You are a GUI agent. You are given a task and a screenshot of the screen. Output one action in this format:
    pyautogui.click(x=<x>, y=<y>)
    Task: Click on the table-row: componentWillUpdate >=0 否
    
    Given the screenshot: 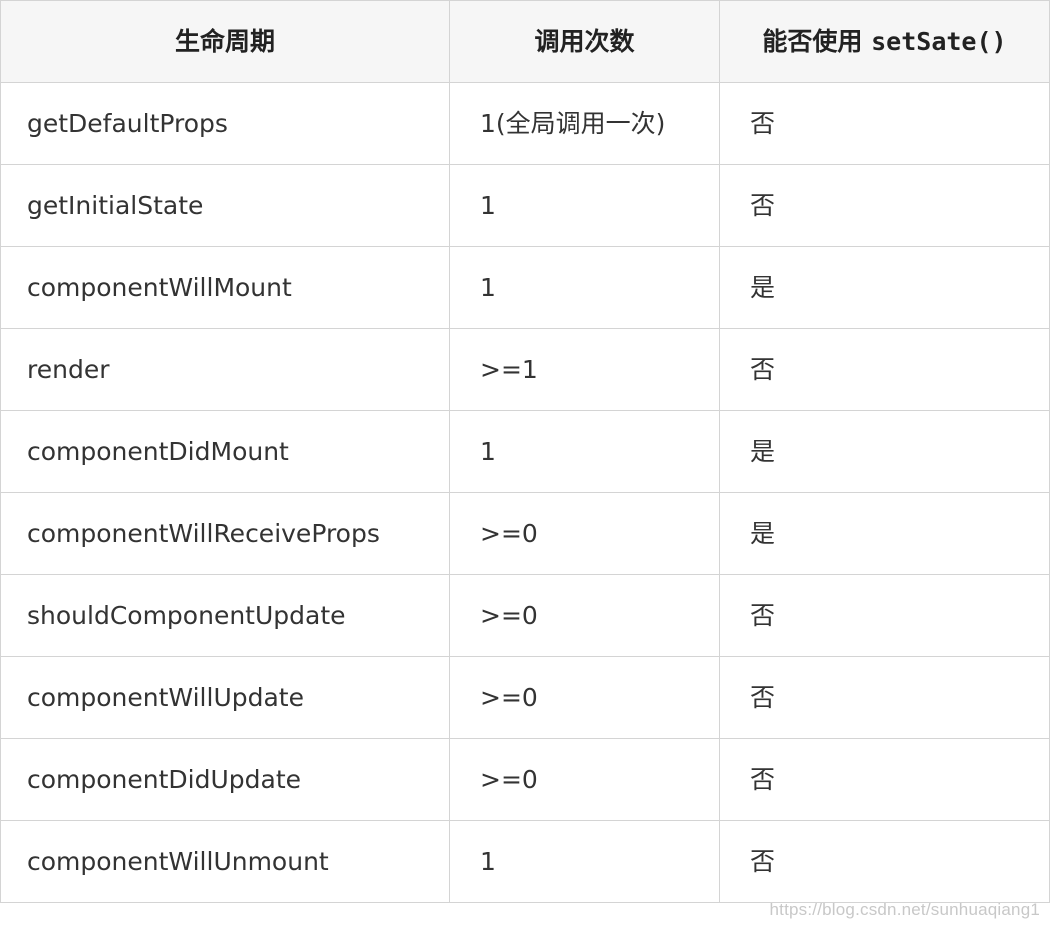 What is the action you would take?
    pyautogui.click(x=525, y=697)
    